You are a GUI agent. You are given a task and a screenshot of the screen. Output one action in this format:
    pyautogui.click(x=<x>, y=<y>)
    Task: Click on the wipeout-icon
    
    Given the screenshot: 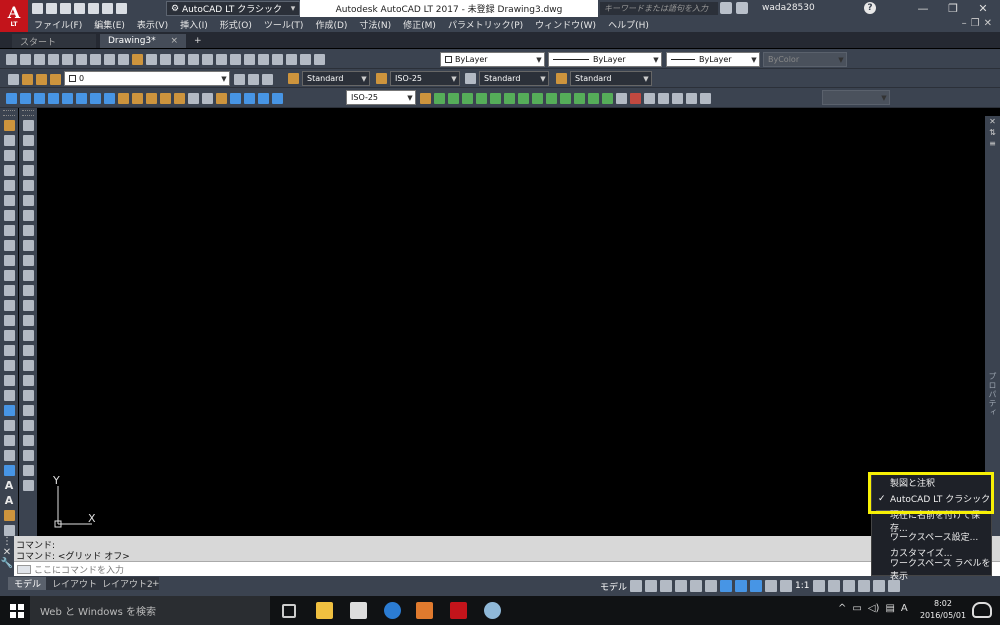 What is the action you would take?
    pyautogui.click(x=9, y=425)
    